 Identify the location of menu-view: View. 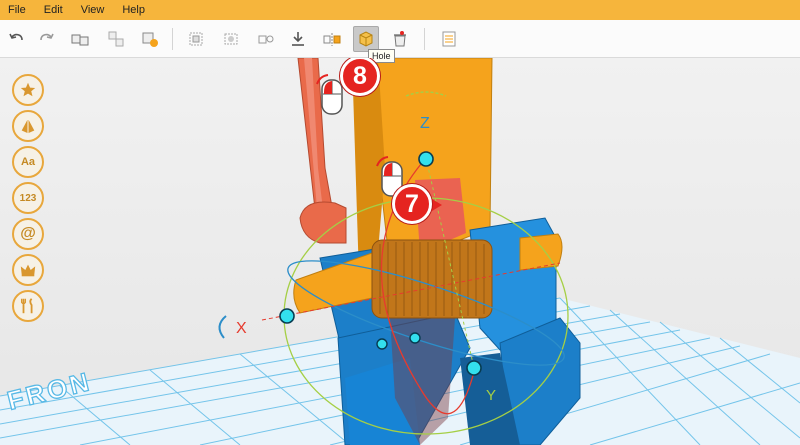
(93, 10).